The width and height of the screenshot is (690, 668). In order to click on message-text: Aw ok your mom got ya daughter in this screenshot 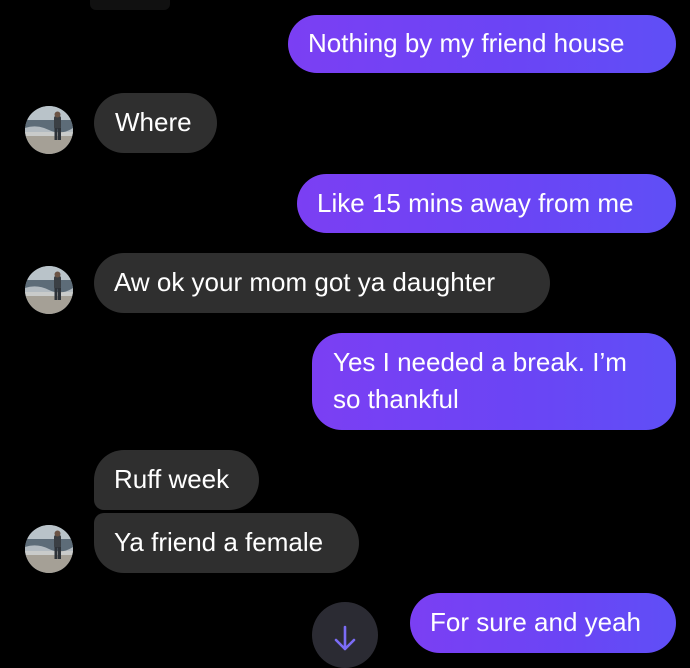, I will do `click(305, 282)`.